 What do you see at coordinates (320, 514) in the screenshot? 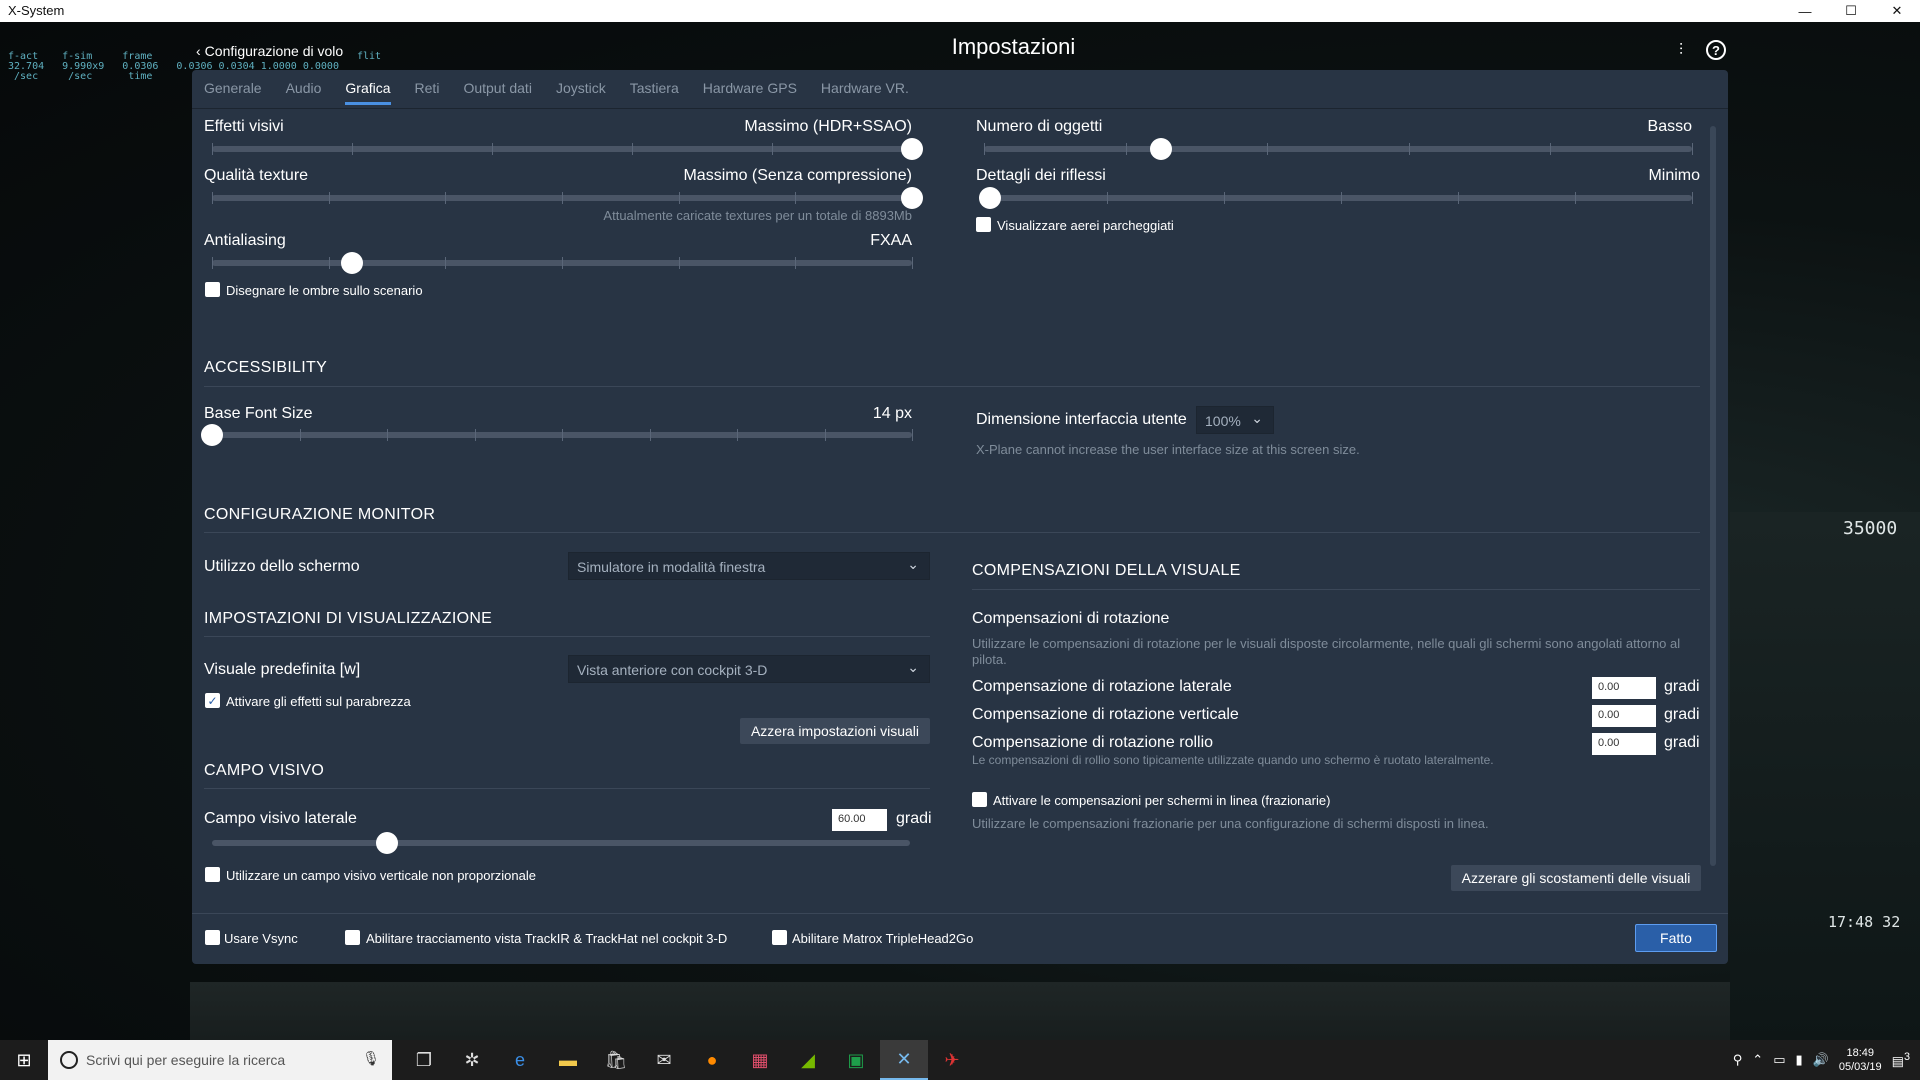
I see `monitor-title: CONFIGURAZIONE MONITOR` at bounding box center [320, 514].